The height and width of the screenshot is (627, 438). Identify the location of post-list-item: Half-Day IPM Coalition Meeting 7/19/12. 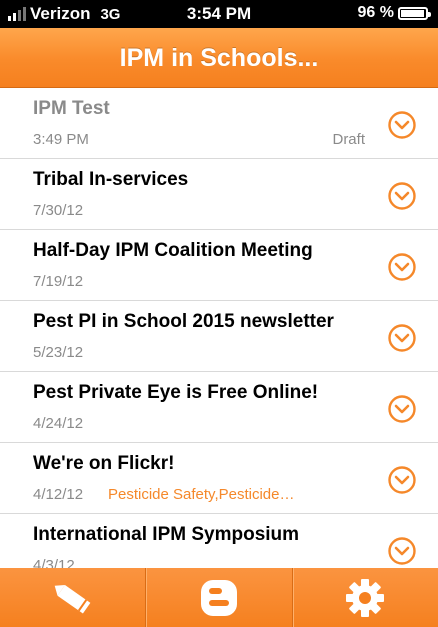
(219, 265).